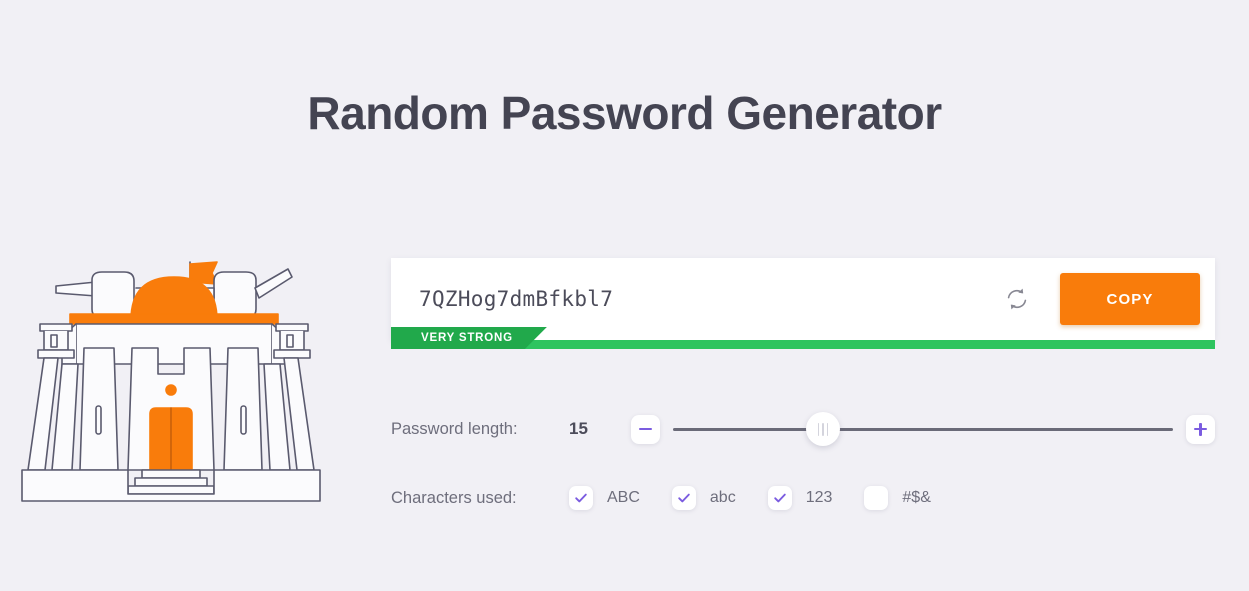 The image size is (1249, 591). What do you see at coordinates (803, 344) in the screenshot?
I see `password-strength-bar: VERY STRONG` at bounding box center [803, 344].